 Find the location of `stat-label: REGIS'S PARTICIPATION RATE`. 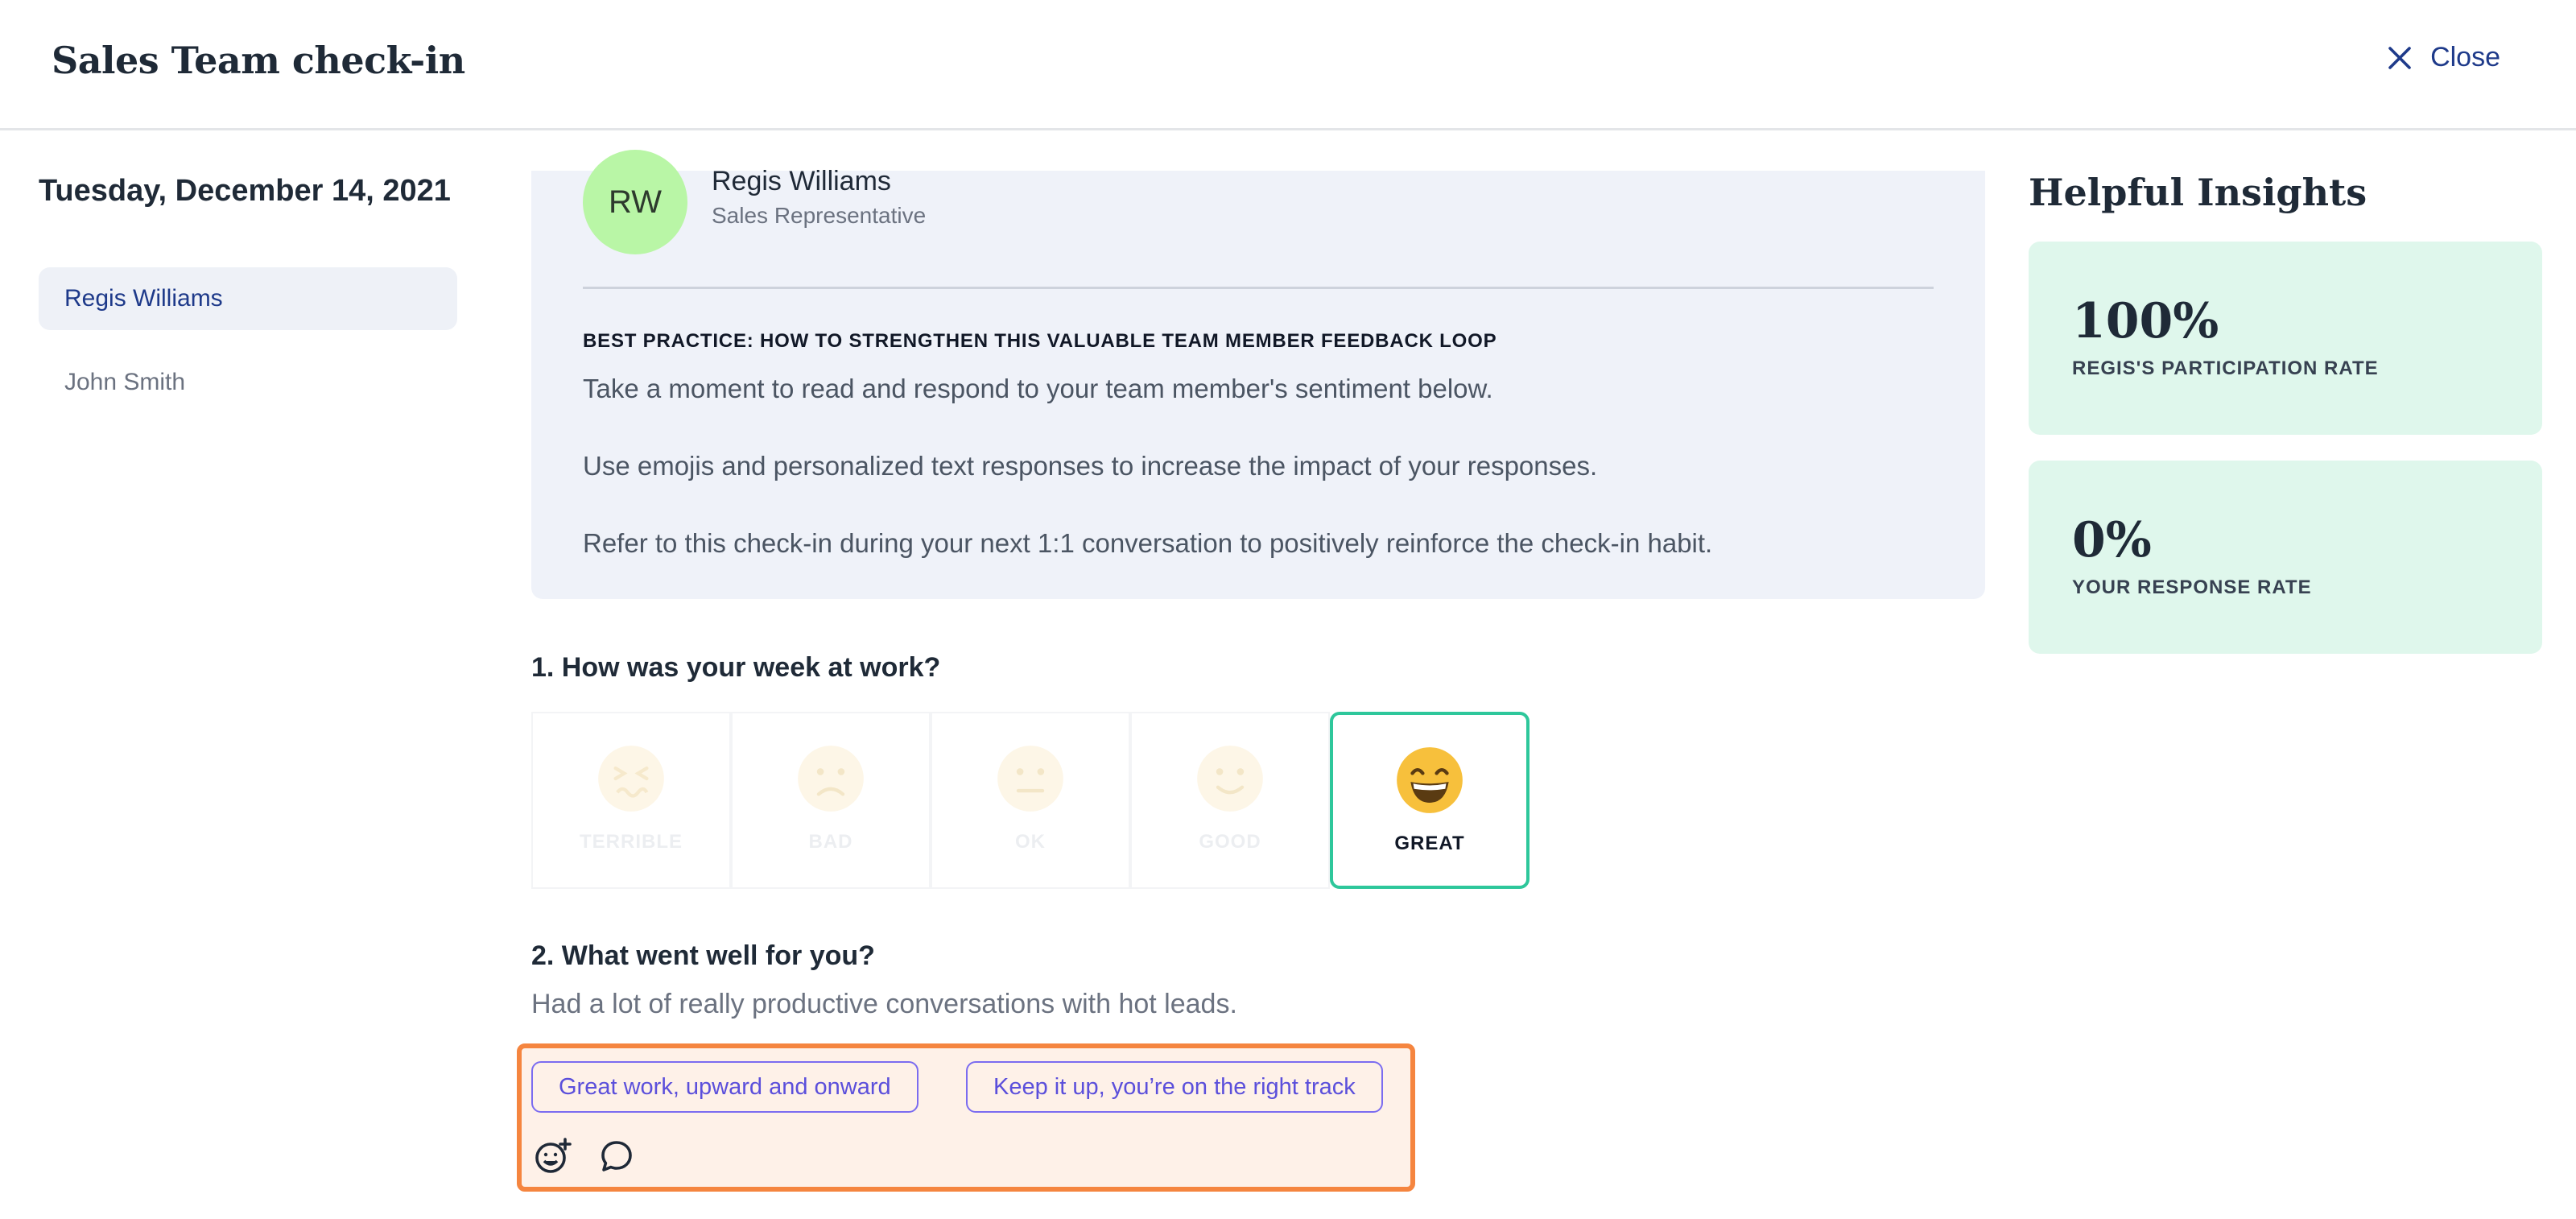

stat-label: REGIS'S PARTICIPATION RATE is located at coordinates (2225, 368).